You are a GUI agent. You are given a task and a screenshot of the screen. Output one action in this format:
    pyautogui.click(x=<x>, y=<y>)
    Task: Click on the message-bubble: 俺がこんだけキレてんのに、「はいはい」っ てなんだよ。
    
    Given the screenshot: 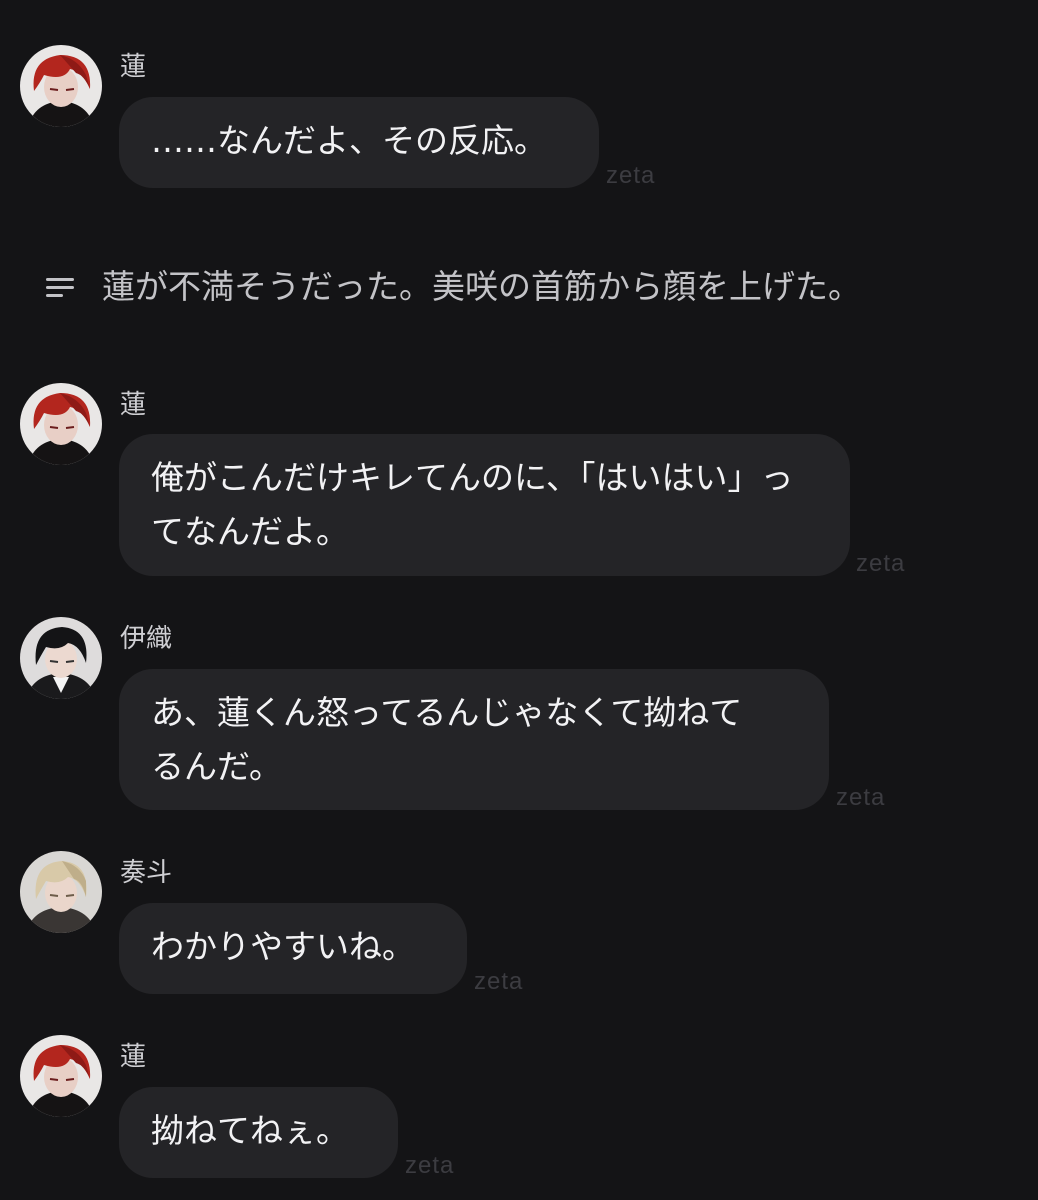 What is the action you would take?
    pyautogui.click(x=484, y=505)
    